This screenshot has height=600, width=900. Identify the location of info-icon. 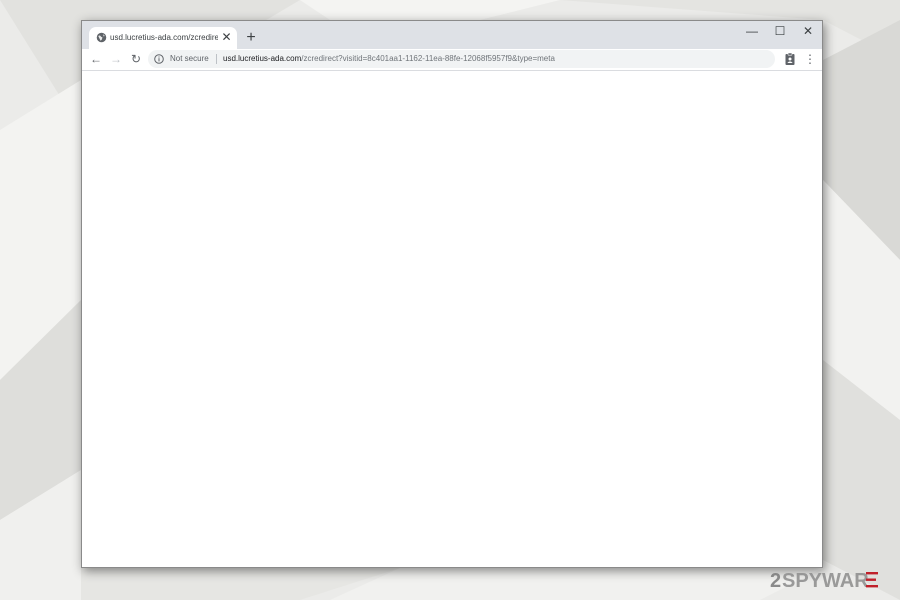
(159, 59).